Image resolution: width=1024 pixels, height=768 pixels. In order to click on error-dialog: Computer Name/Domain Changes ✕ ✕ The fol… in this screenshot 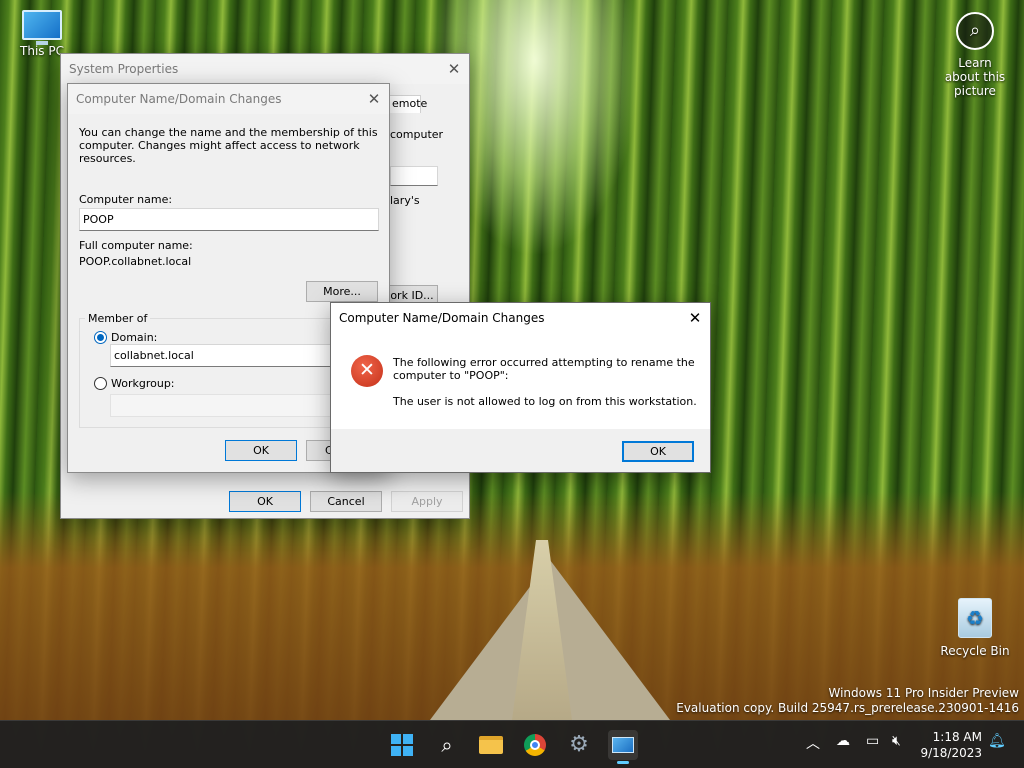, I will do `click(520, 387)`.